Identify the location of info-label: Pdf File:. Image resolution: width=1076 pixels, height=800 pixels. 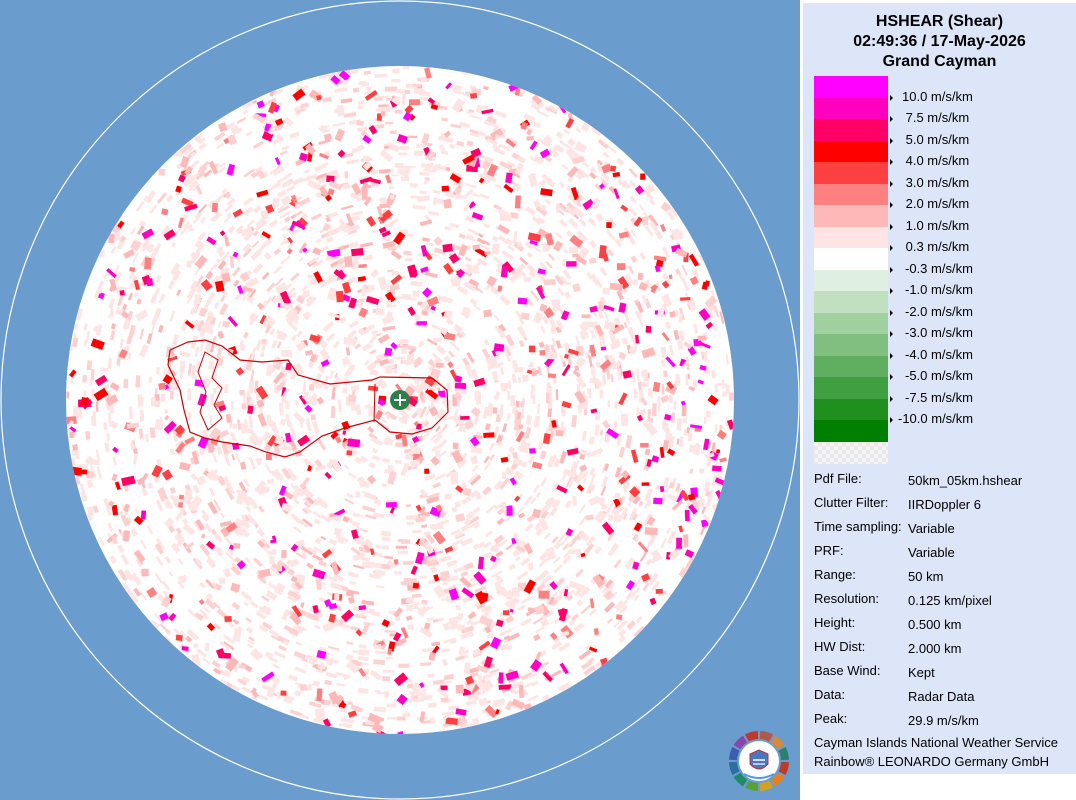
(838, 478).